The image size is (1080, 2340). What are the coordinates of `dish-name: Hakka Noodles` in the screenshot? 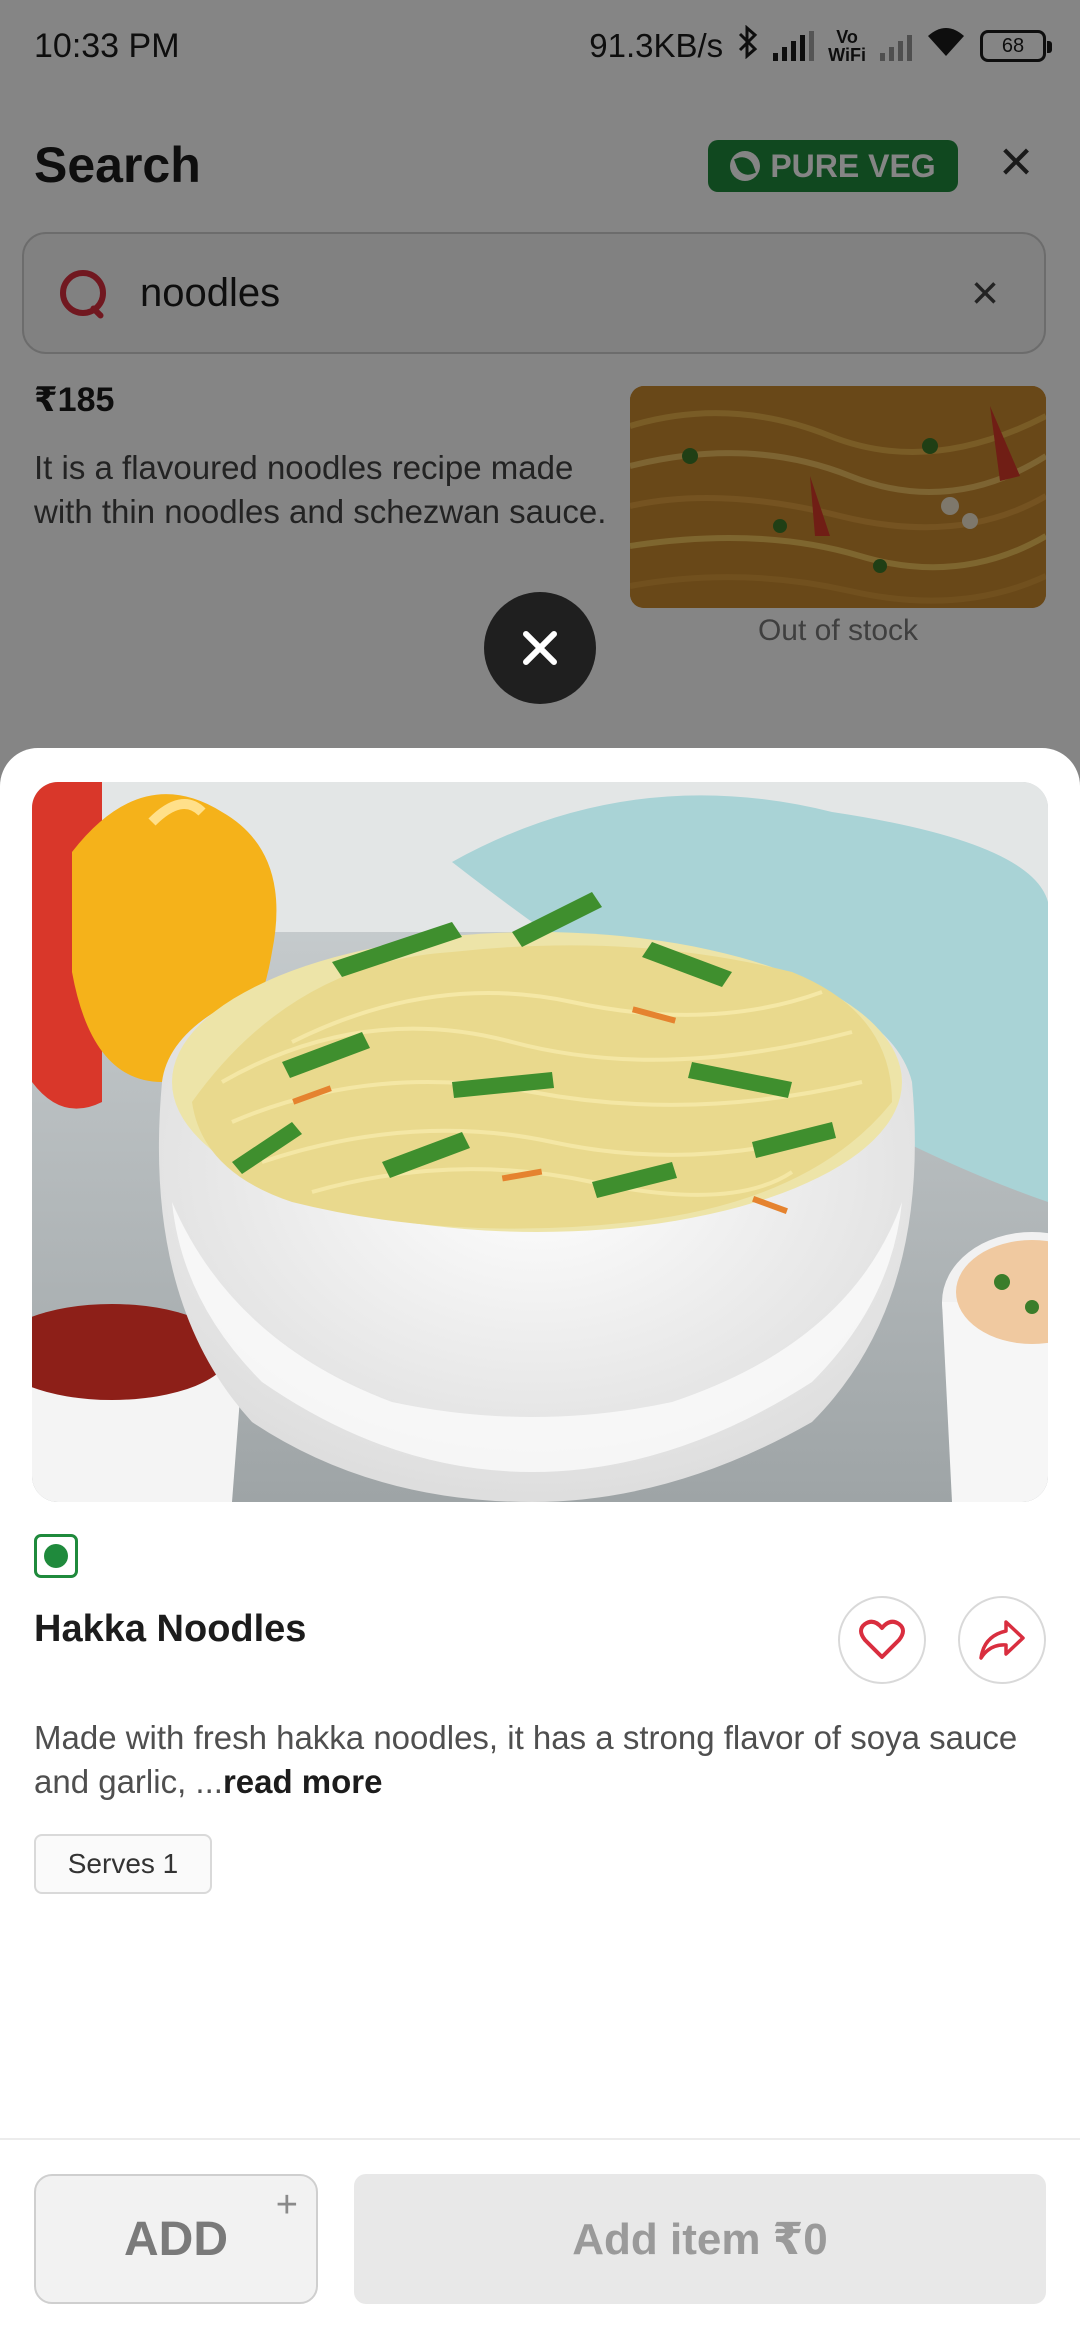 It's located at (170, 1629).